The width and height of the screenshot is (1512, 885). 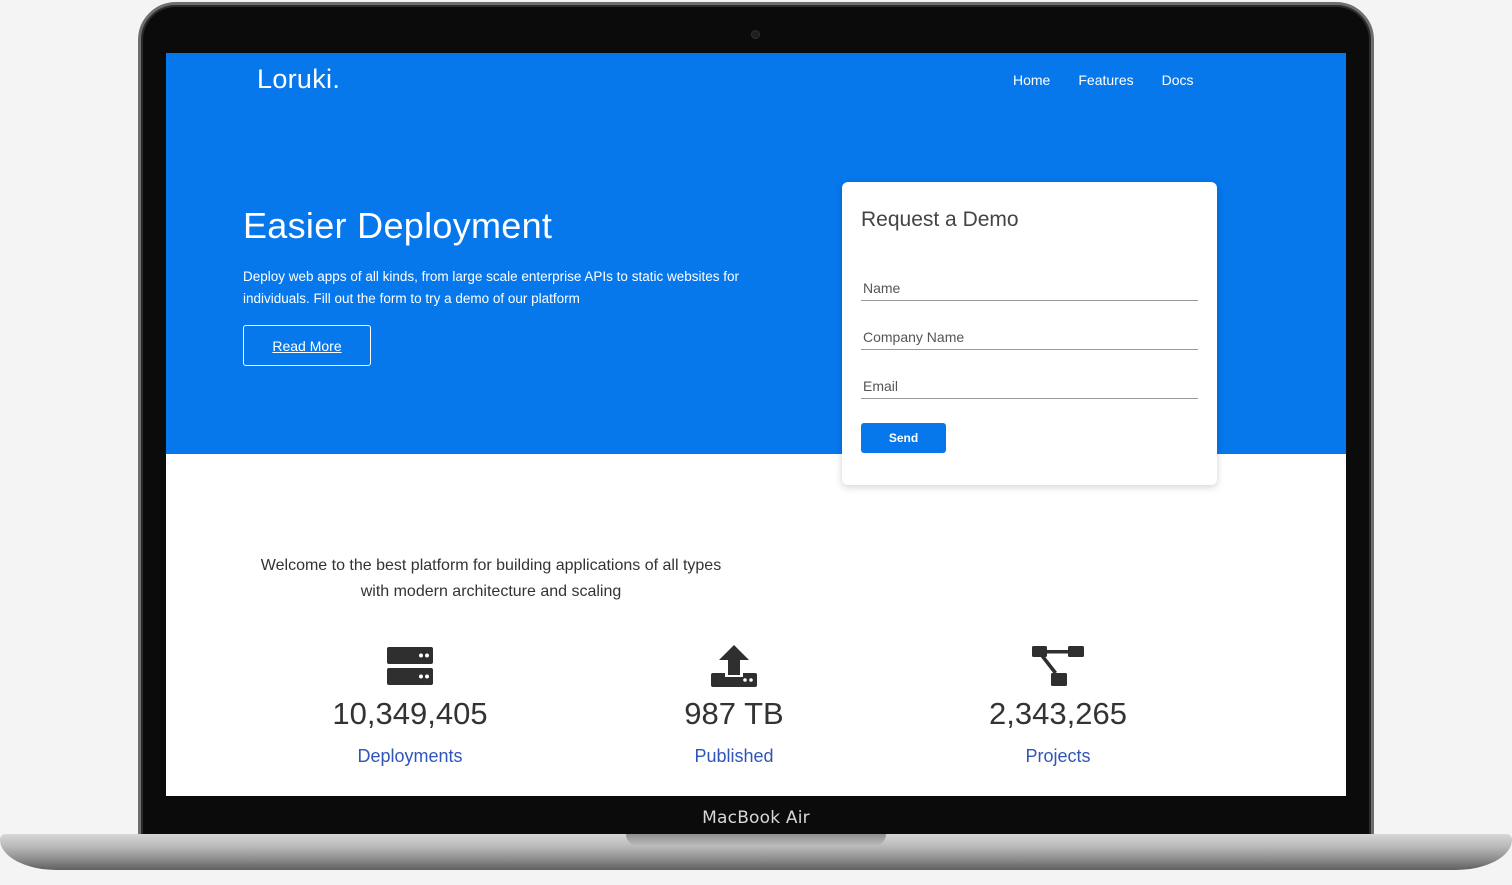 I want to click on demo-form-title: Request a Demo, so click(x=940, y=219).